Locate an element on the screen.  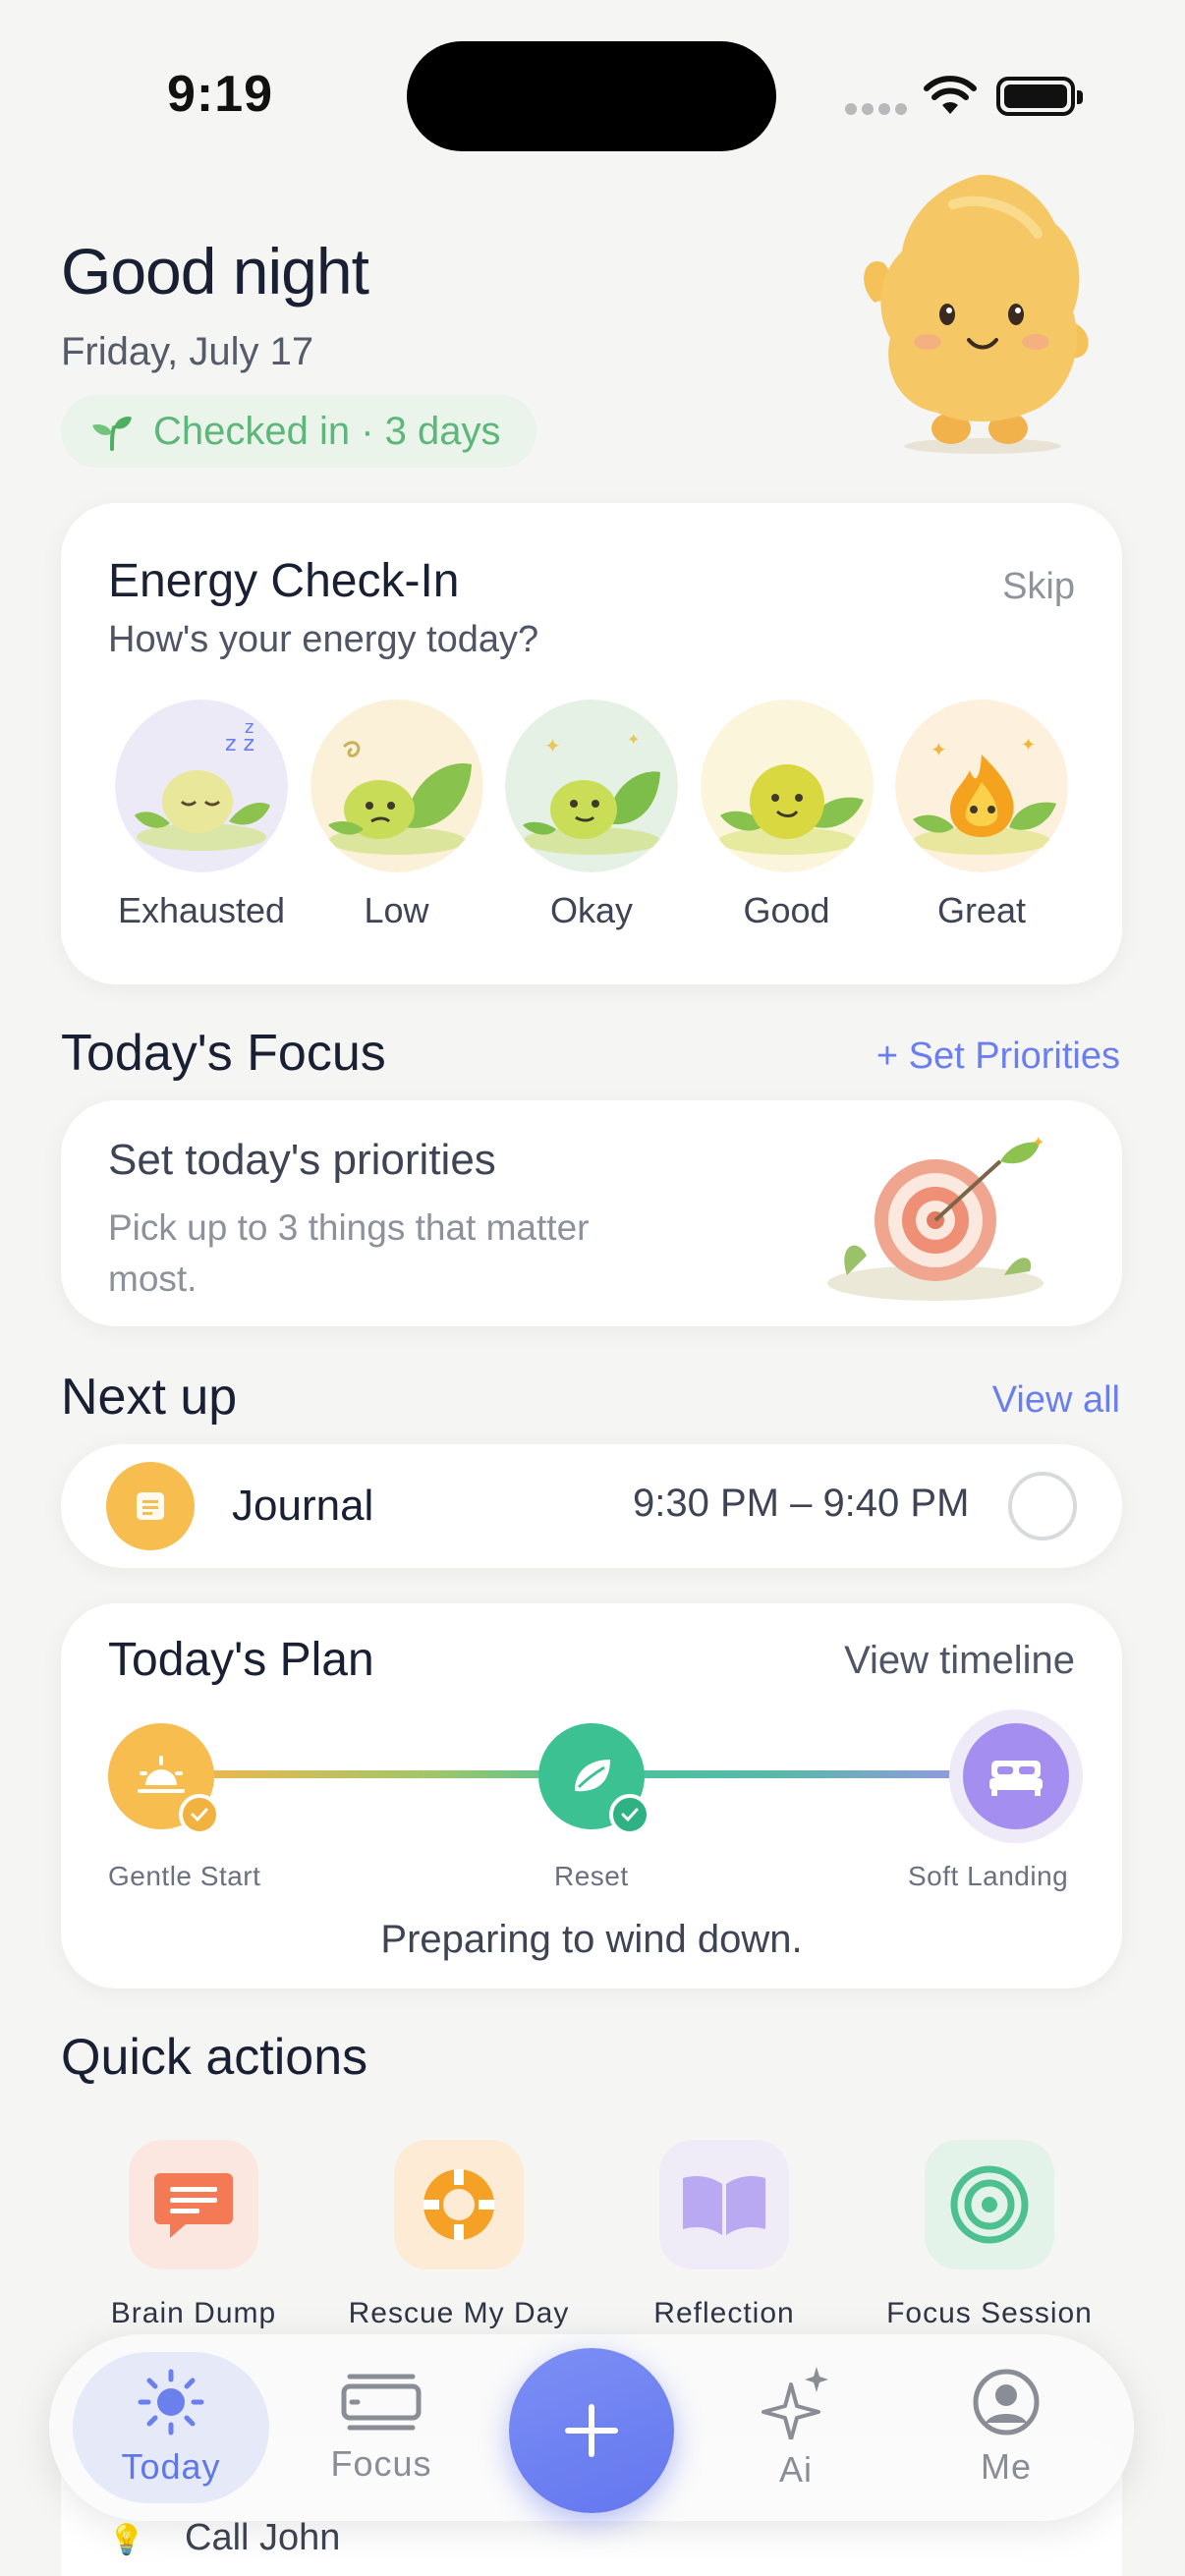
leaf-icon is located at coordinates (592, 1776).